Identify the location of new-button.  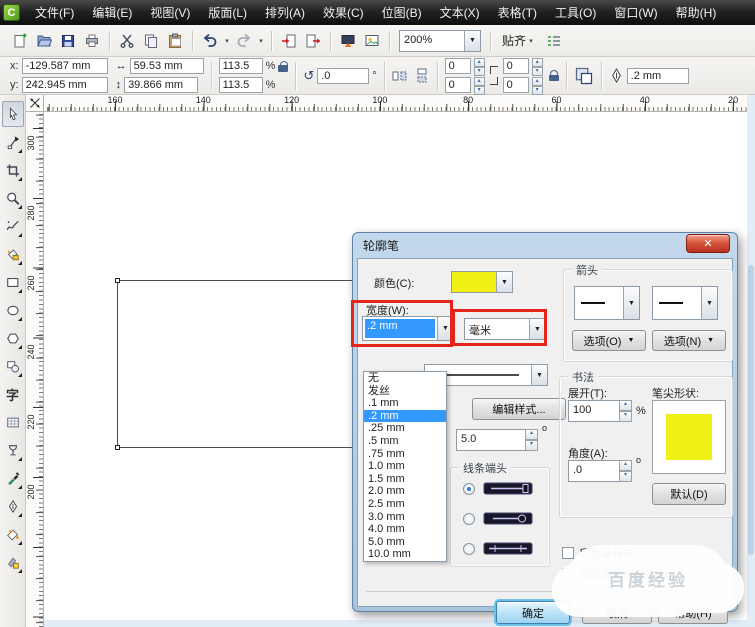
(20, 41).